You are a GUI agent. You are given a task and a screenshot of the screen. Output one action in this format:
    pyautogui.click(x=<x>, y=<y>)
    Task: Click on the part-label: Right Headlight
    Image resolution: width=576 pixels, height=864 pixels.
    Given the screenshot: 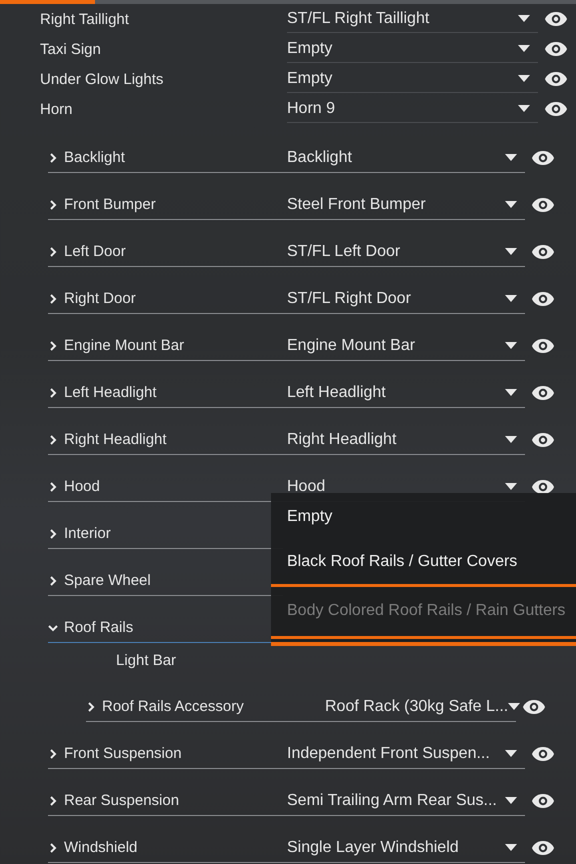 What is the action you would take?
    pyautogui.click(x=115, y=439)
    